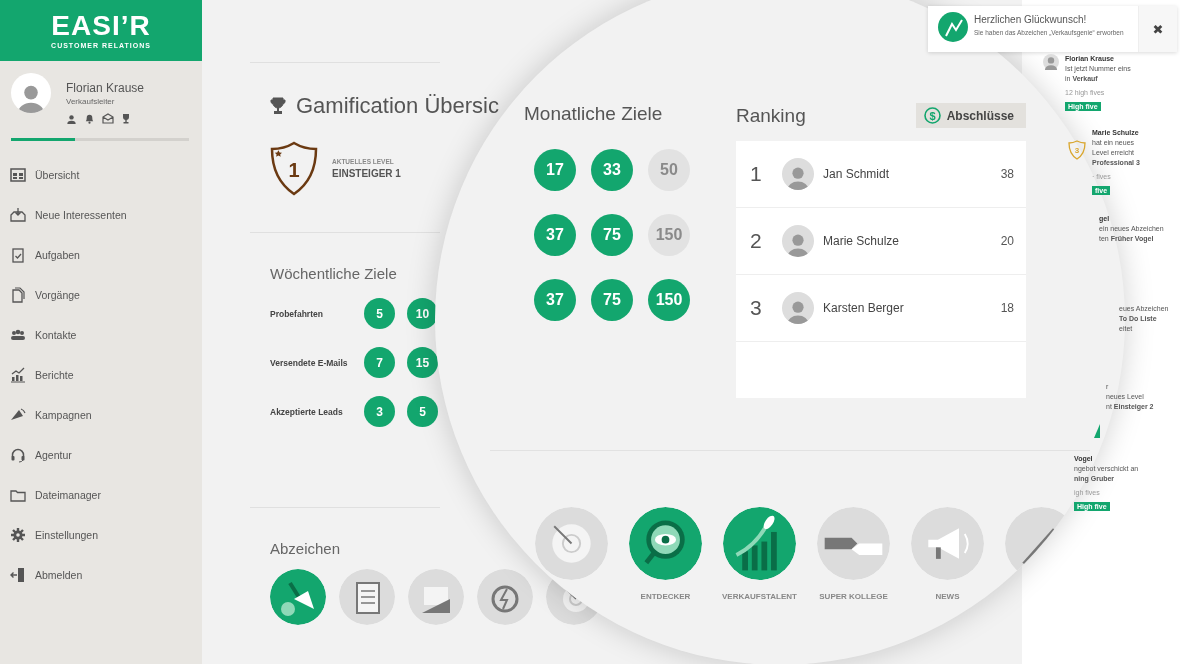 The width and height of the screenshot is (1180, 664). I want to click on goal-label: Probefahrten, so click(297, 313).